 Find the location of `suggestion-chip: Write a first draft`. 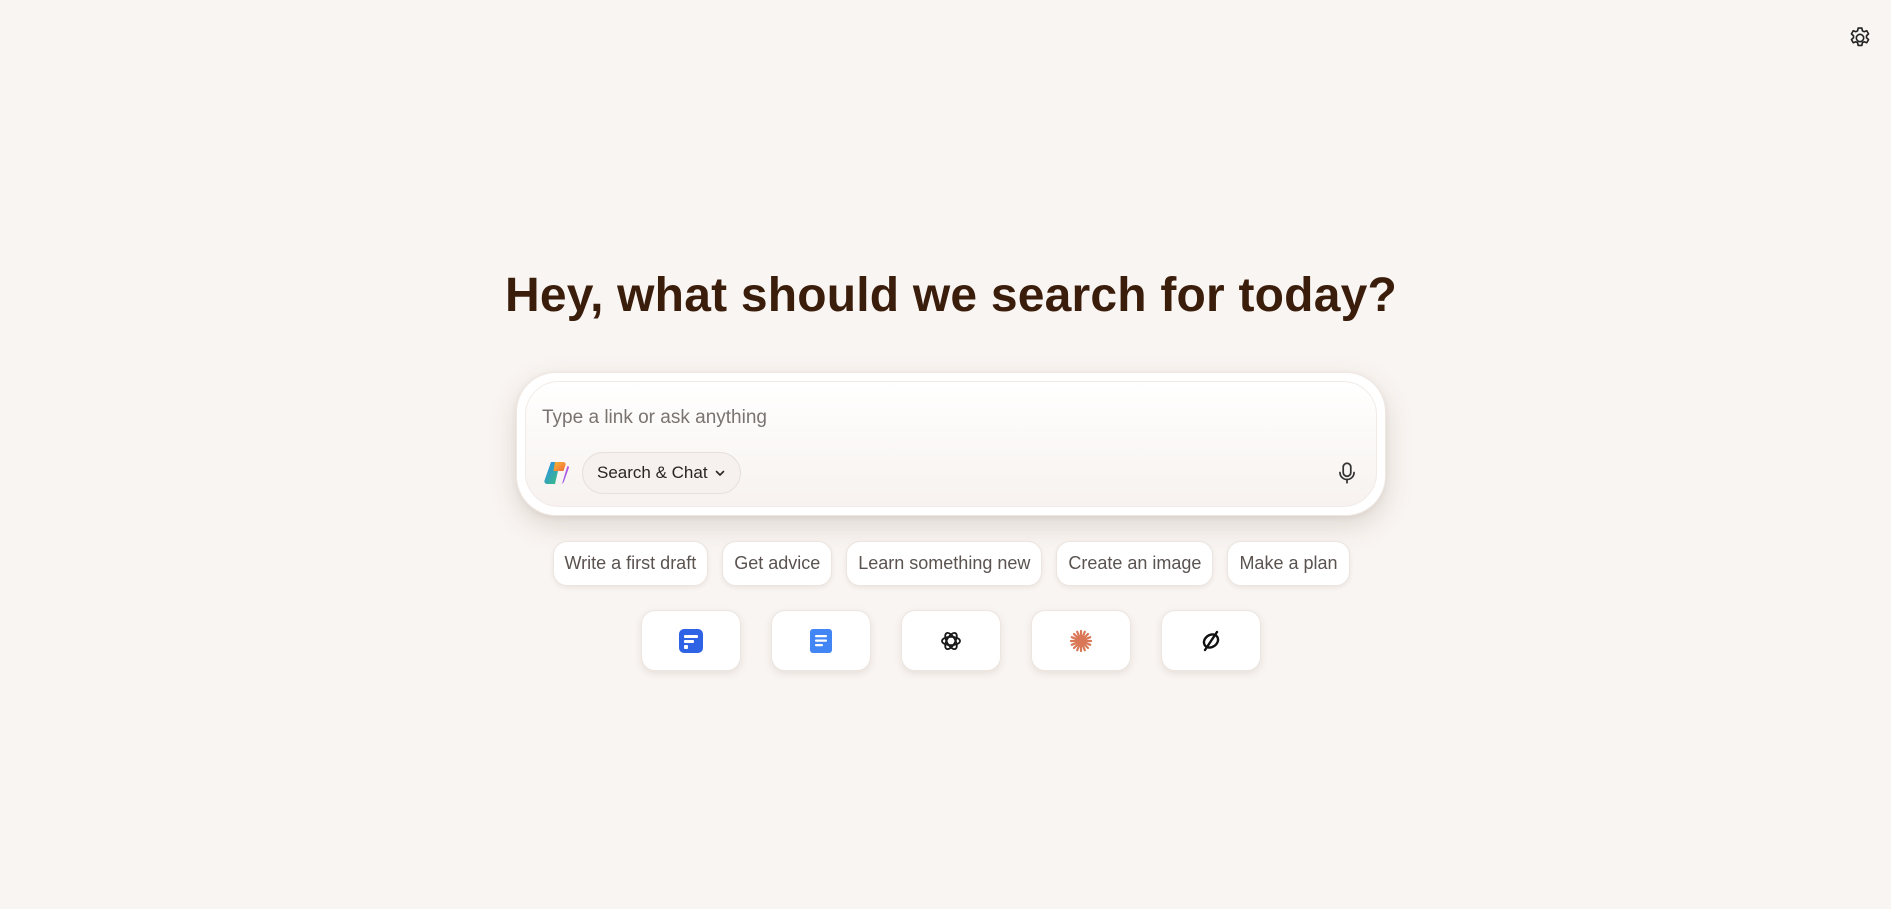

suggestion-chip: Write a first draft is located at coordinates (630, 563).